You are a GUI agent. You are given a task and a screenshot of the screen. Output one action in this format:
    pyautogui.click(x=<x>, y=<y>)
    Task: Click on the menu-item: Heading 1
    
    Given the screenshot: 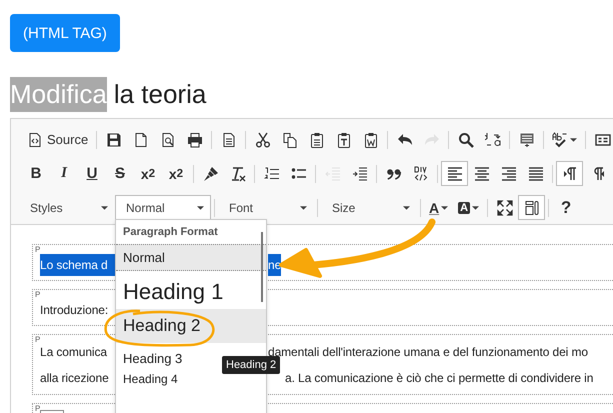 What is the action you would take?
    pyautogui.click(x=191, y=290)
    